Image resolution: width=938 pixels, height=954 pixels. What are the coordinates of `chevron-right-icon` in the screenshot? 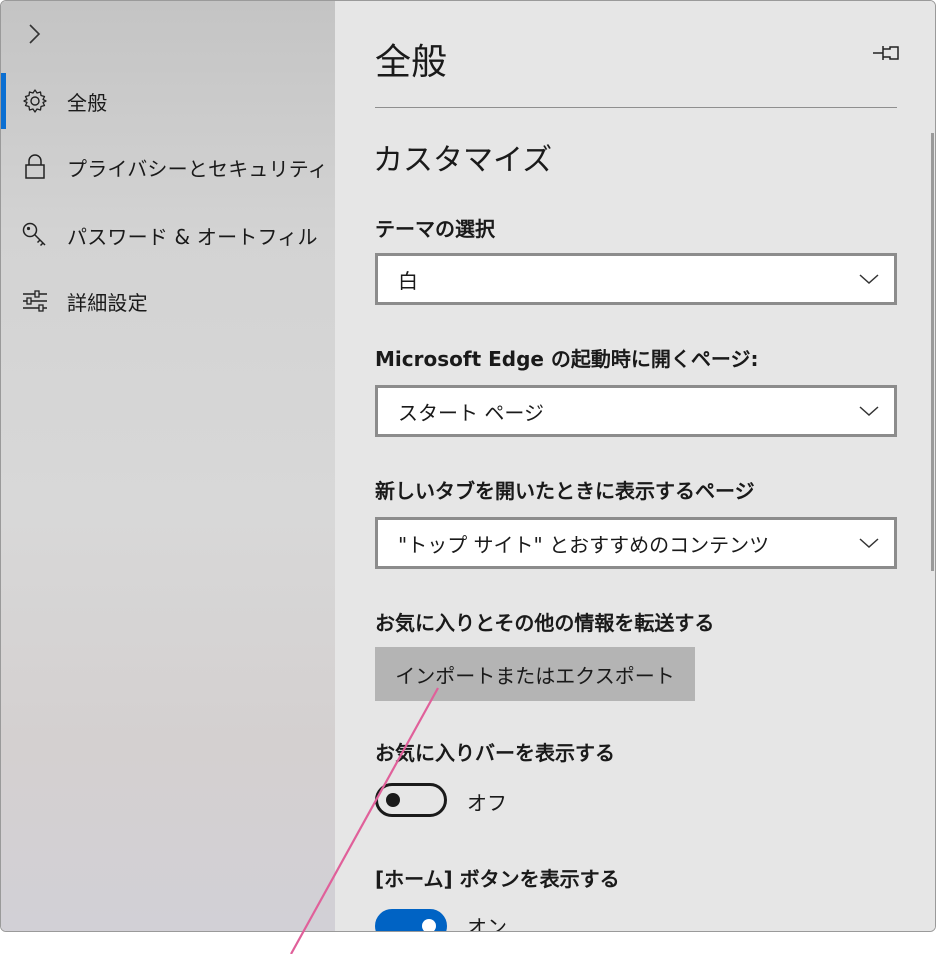 It's located at (34, 34).